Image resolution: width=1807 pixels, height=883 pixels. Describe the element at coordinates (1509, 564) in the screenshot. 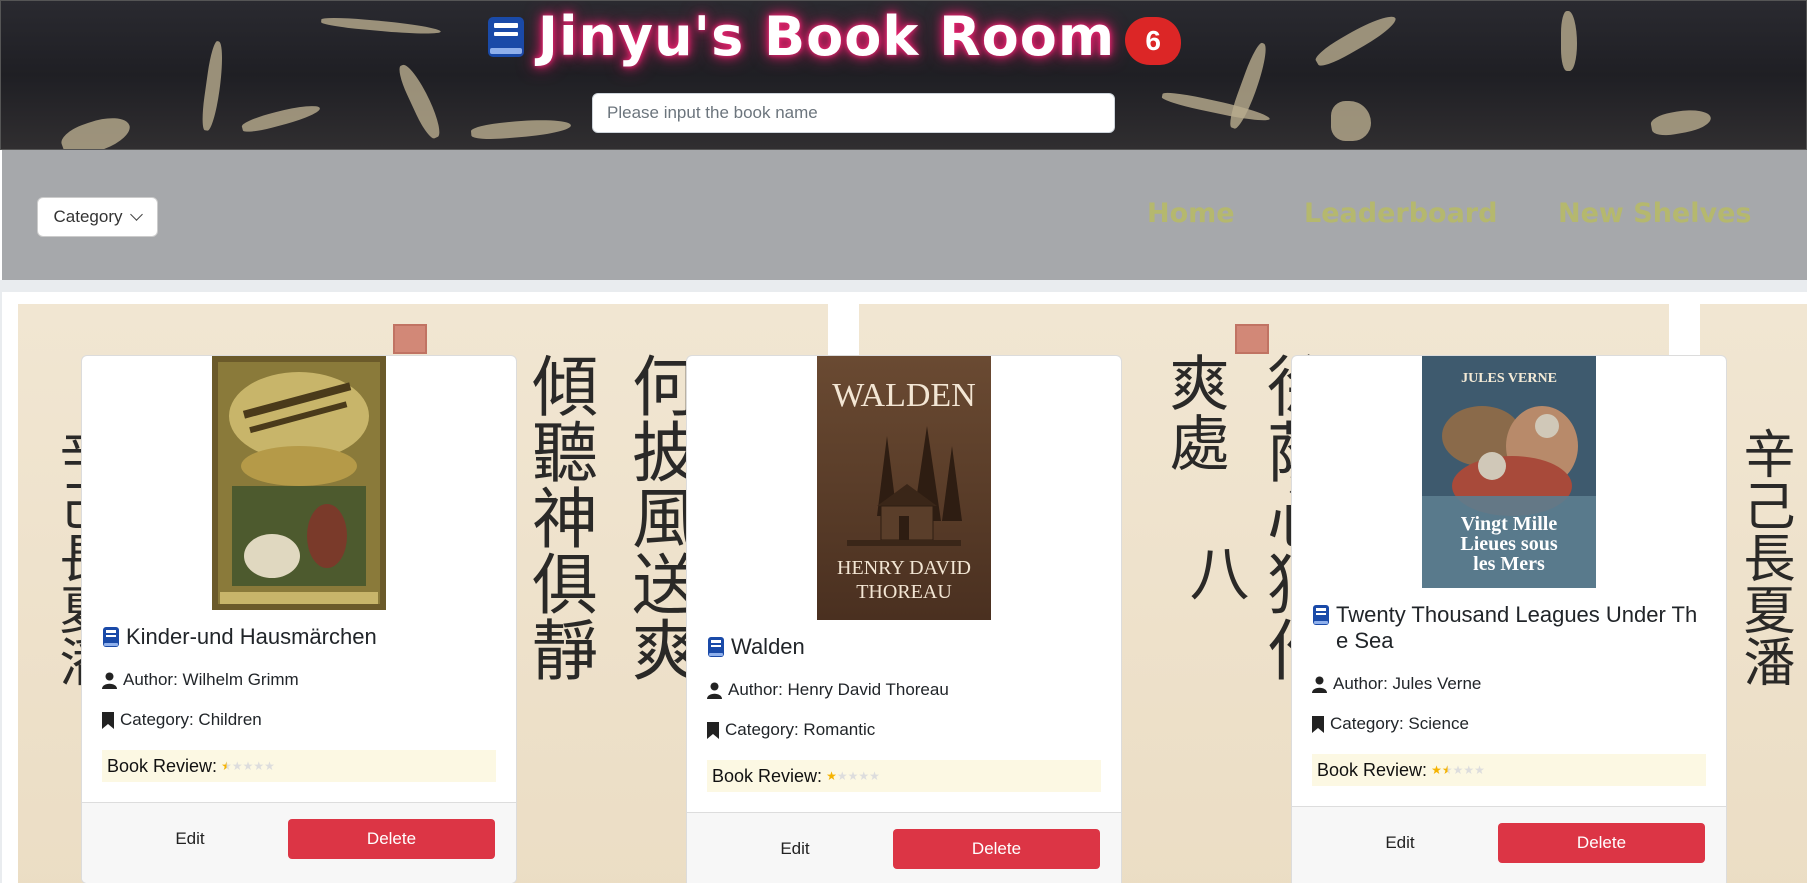

I see `svg-text: les Mers` at that location.